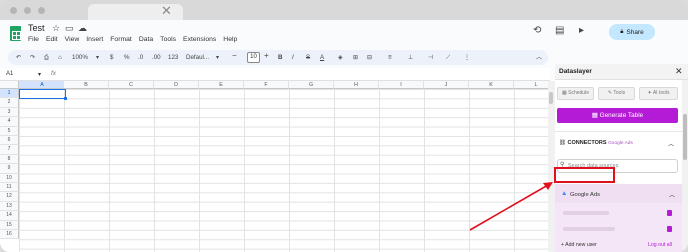 The height and width of the screenshot is (252, 688). Describe the element at coordinates (685, 137) in the screenshot. I see `sidebar-scrollbar-thumb` at that location.